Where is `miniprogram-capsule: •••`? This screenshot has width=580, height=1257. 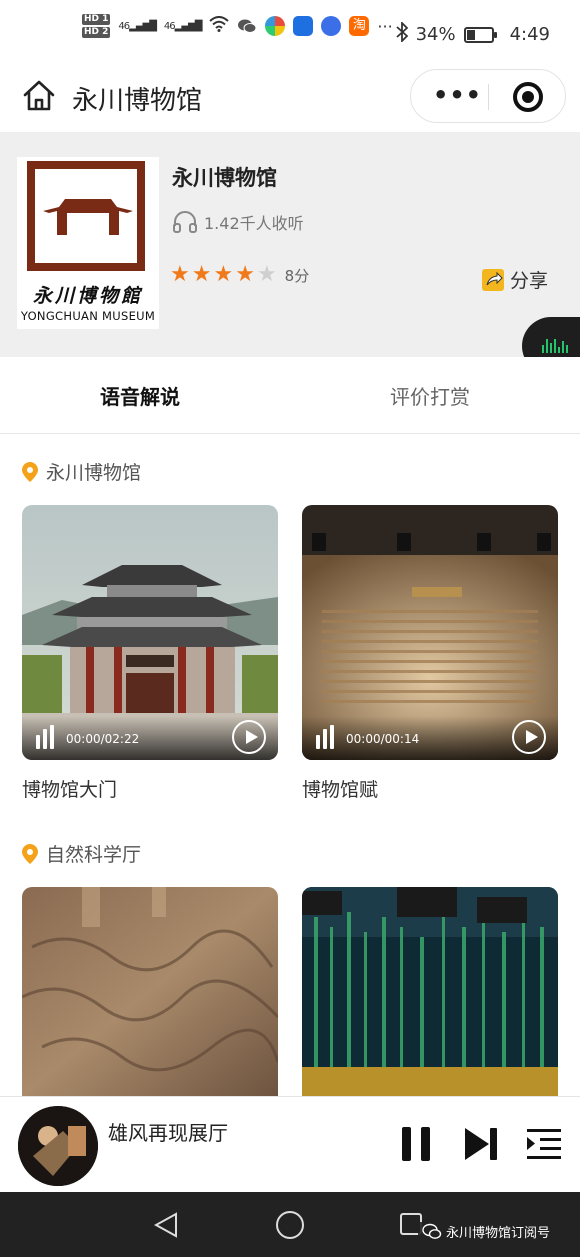
miniprogram-capsule: ••• is located at coordinates (488, 96).